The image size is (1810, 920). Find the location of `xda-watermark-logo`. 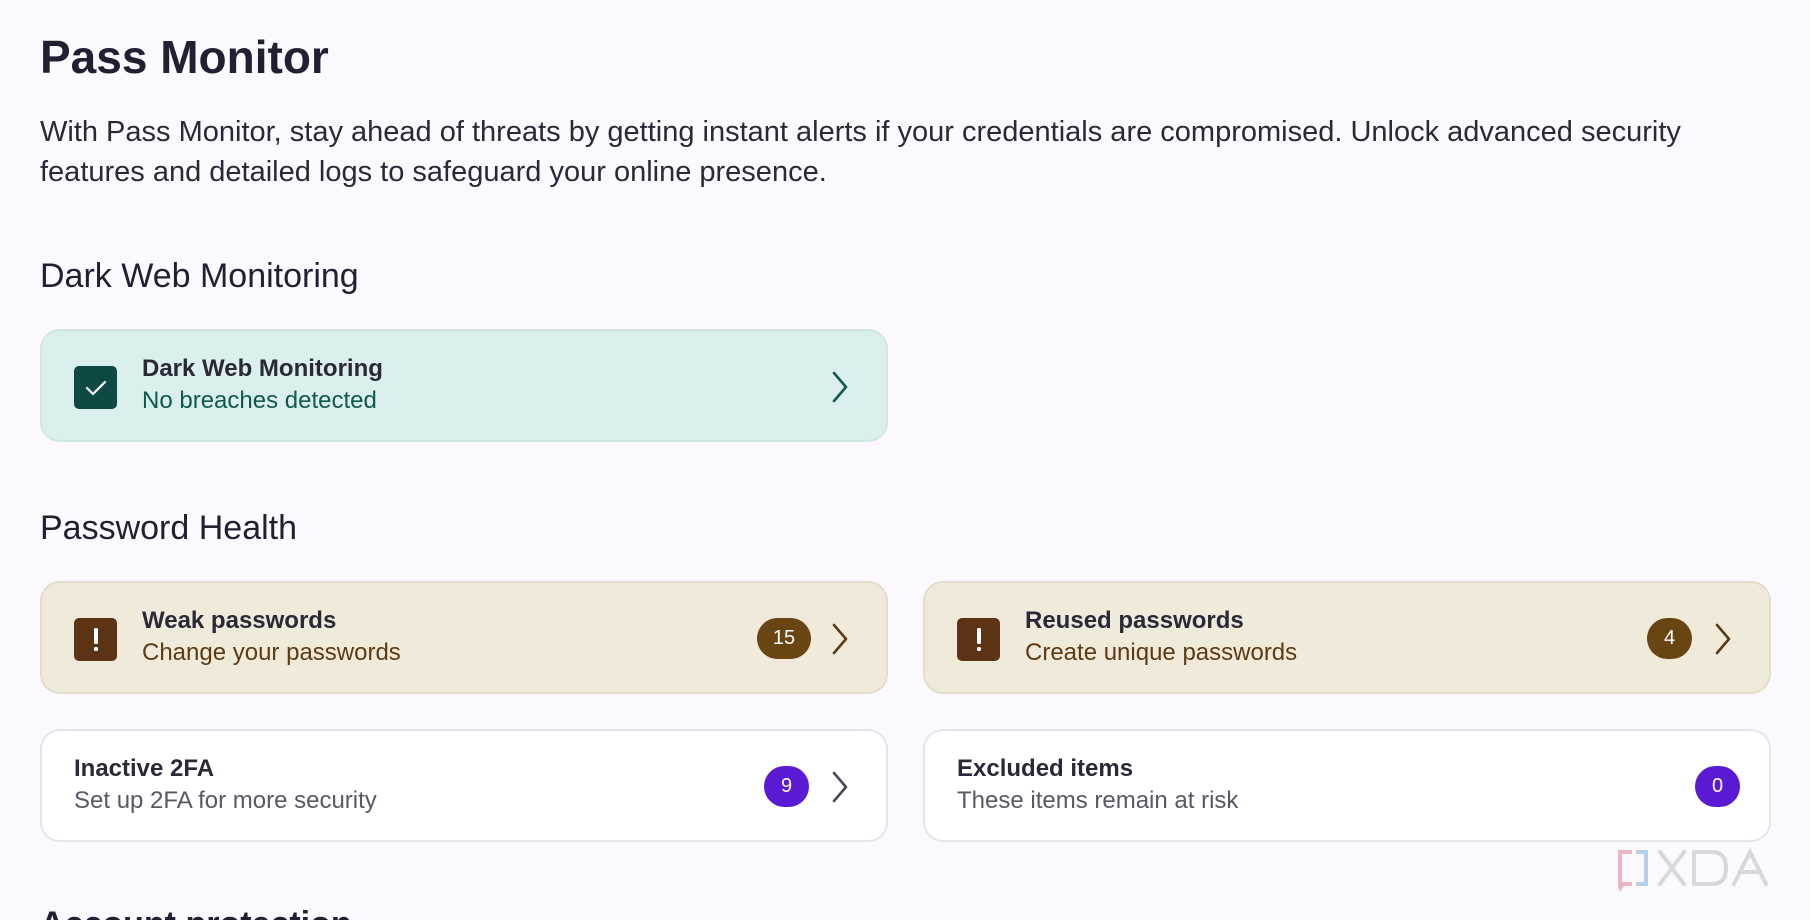

xda-watermark-logo is located at coordinates (1693, 869).